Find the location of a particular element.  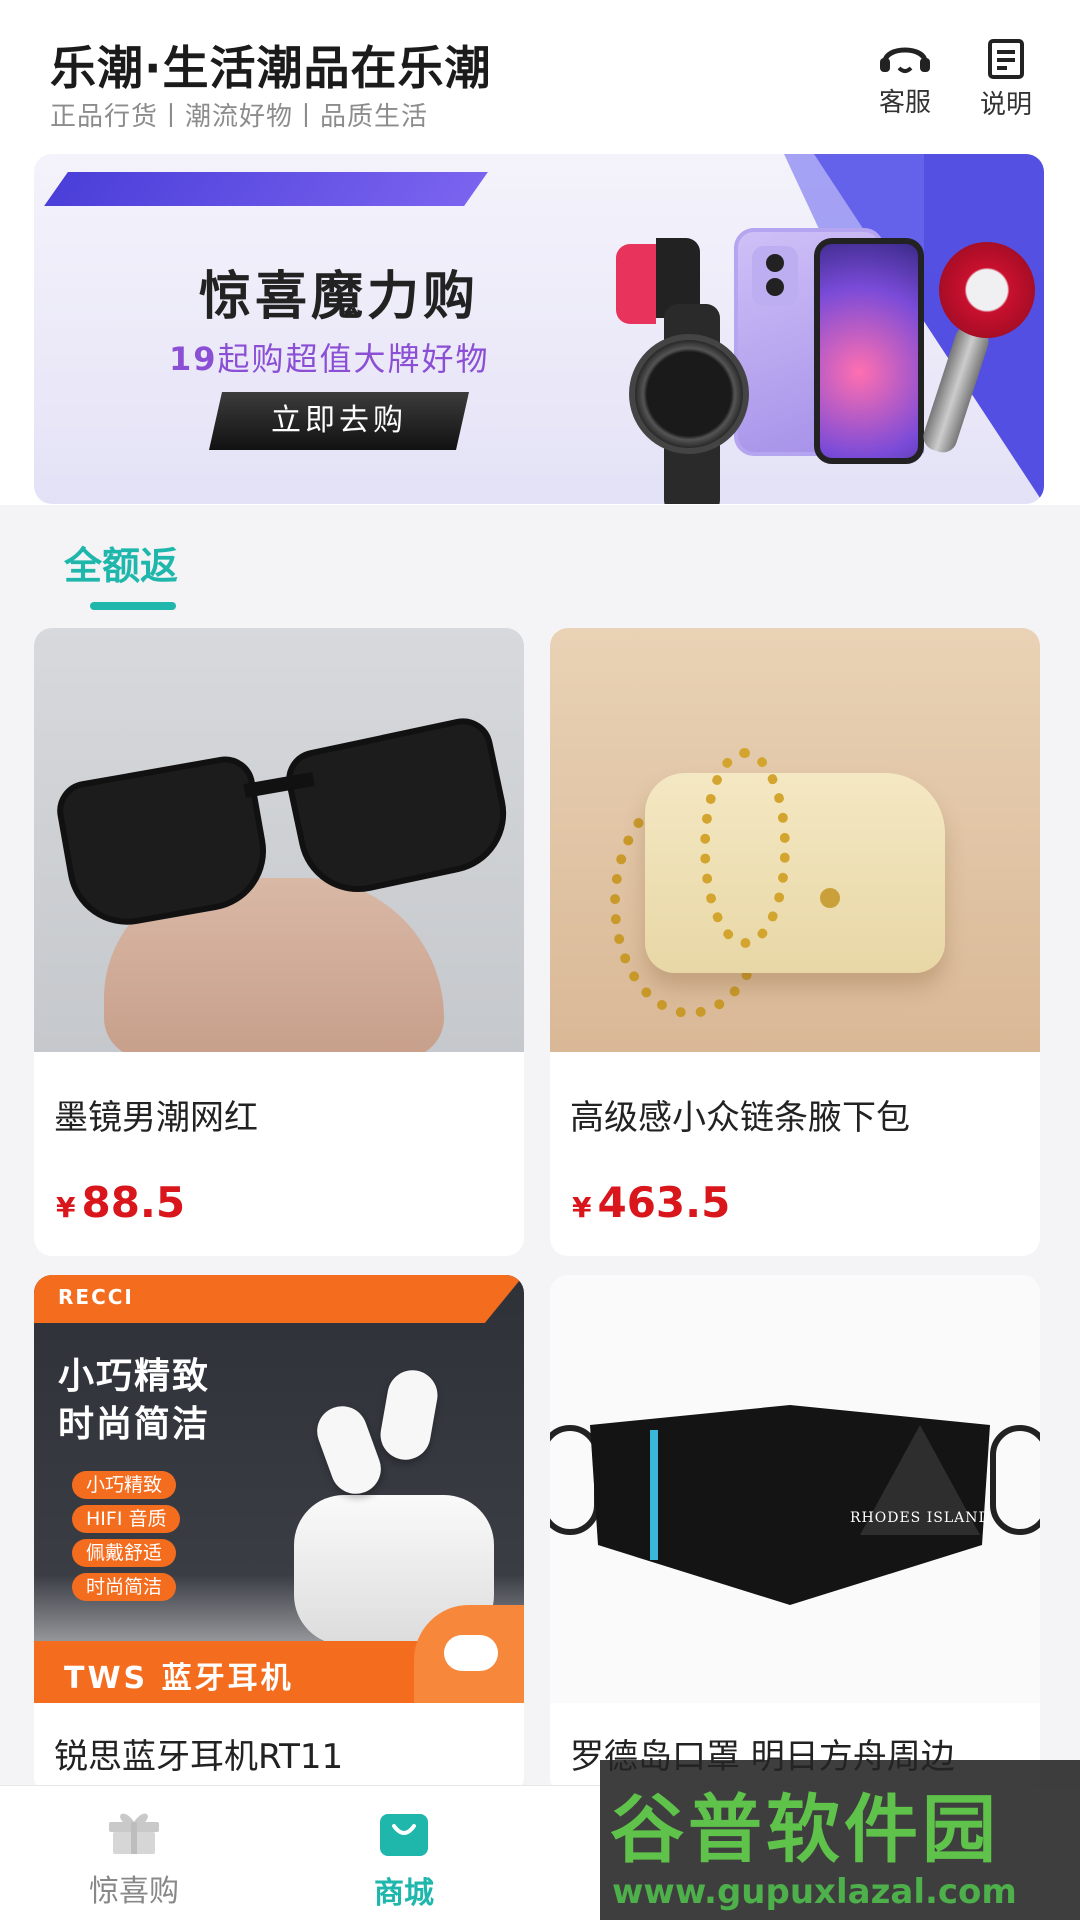

phone-screen-image is located at coordinates (869, 351).